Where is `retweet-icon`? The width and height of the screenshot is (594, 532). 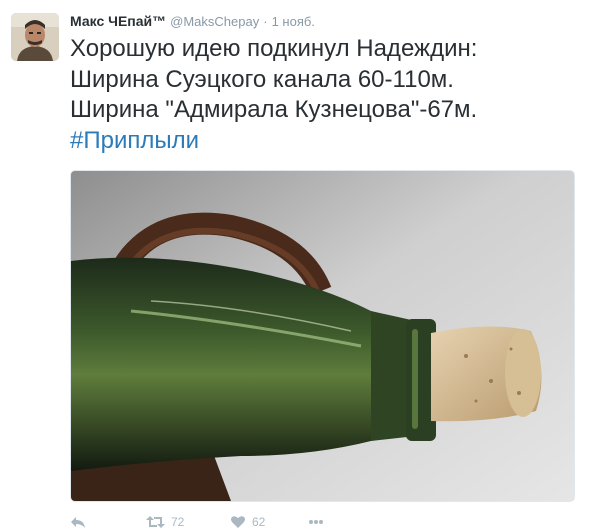
retweet-icon is located at coordinates (155, 522).